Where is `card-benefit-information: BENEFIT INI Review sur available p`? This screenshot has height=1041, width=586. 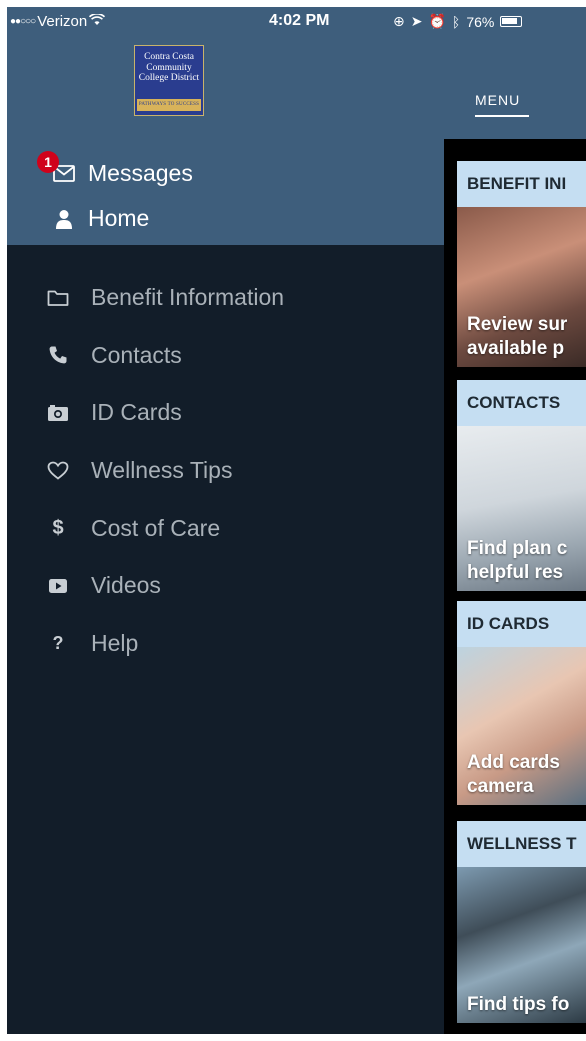 card-benefit-information: BENEFIT INI Review sur available p is located at coordinates (521, 264).